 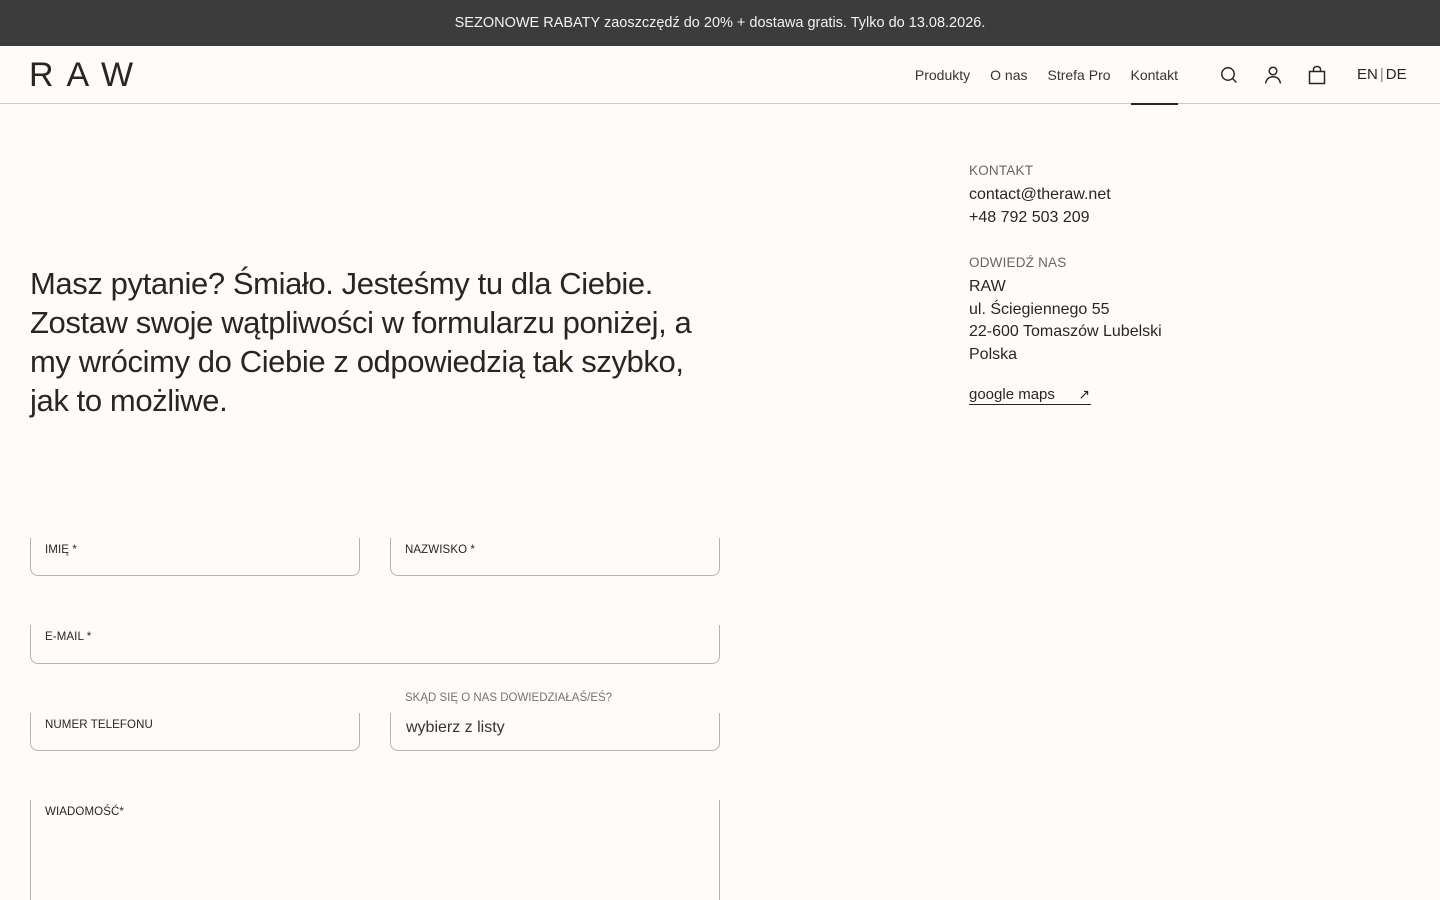 I want to click on lang-de: DE, so click(x=1396, y=74).